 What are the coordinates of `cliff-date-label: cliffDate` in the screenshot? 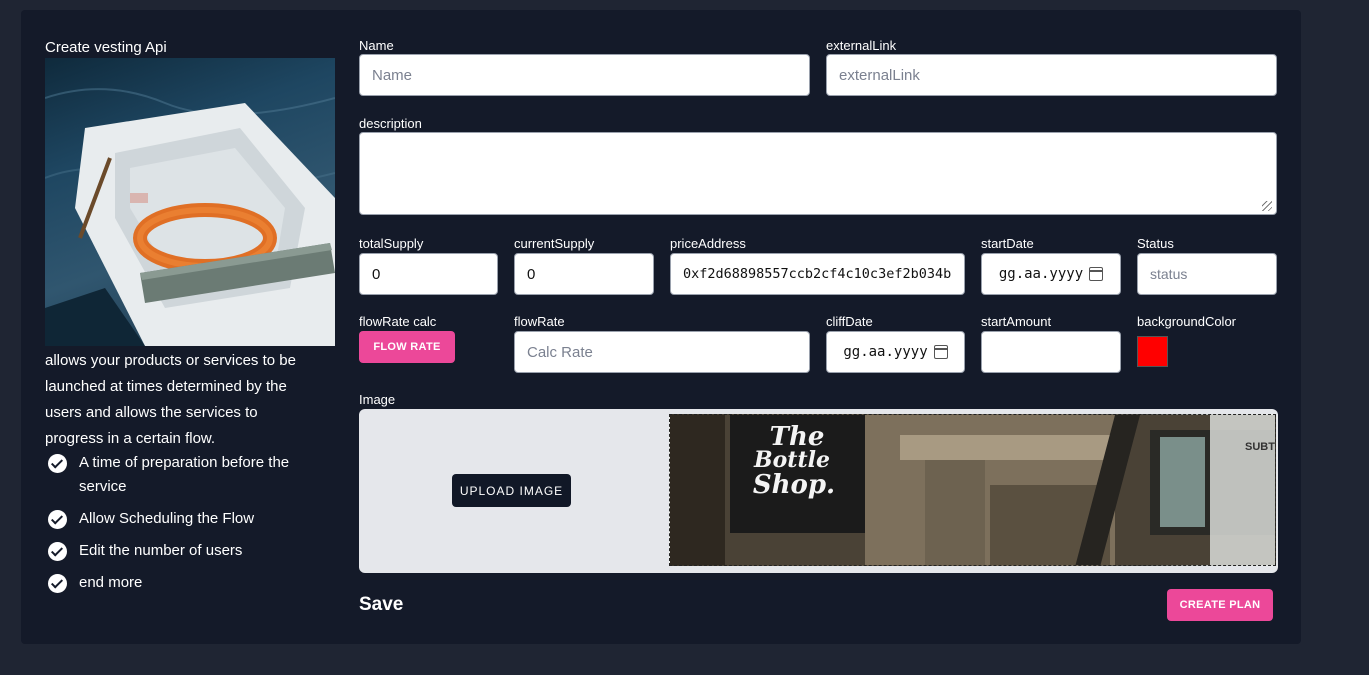 It's located at (849, 321).